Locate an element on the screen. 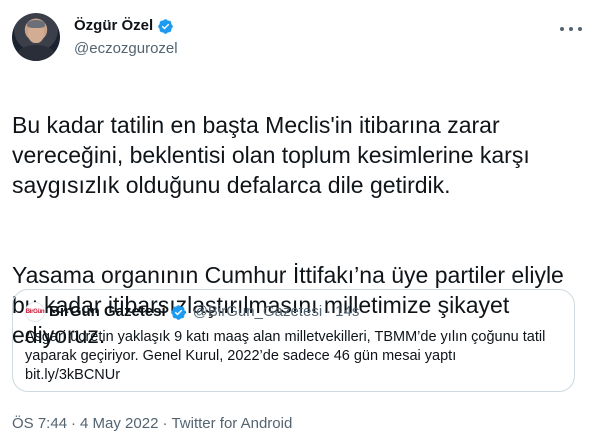  author-handle: @eczozgurozel is located at coordinates (126, 49).